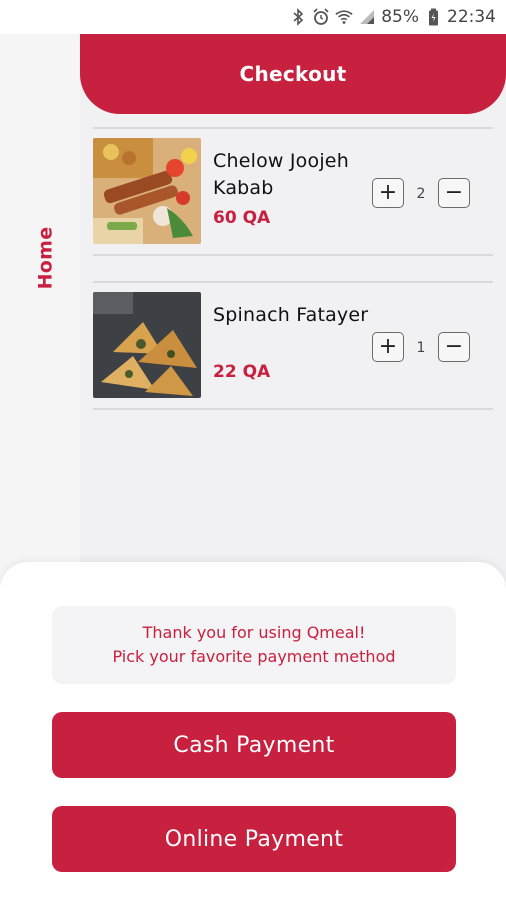 The width and height of the screenshot is (506, 900). What do you see at coordinates (344, 17) in the screenshot?
I see `wifi-icon` at bounding box center [344, 17].